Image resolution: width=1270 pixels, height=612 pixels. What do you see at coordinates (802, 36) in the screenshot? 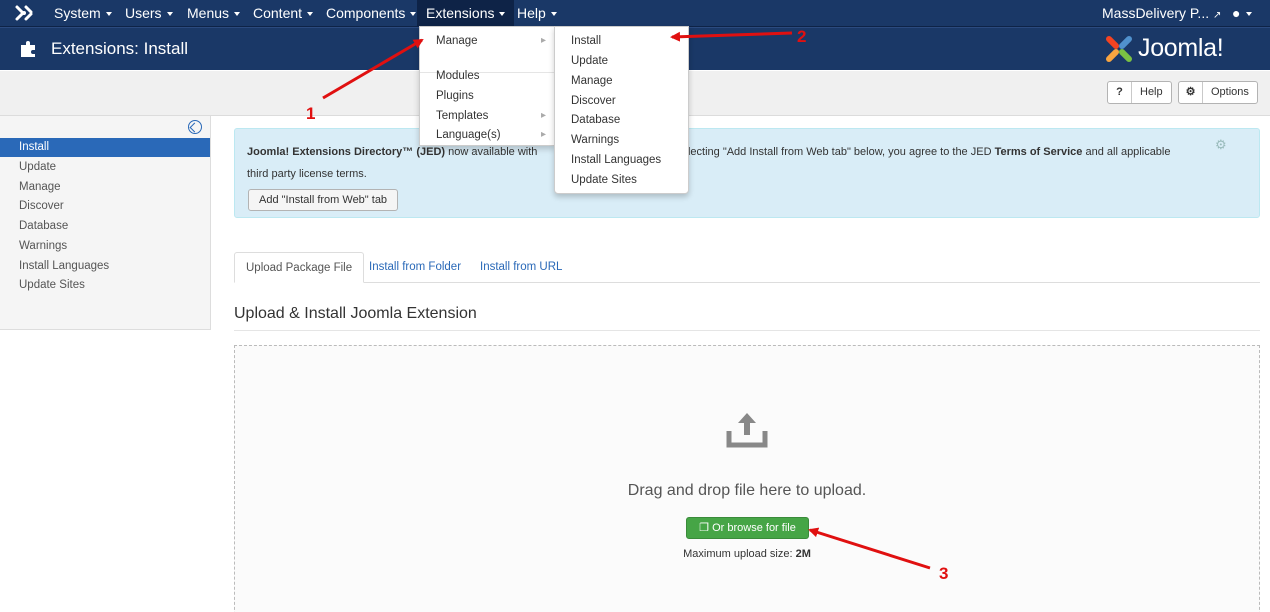
I see `annotation-label-2: 2` at bounding box center [802, 36].